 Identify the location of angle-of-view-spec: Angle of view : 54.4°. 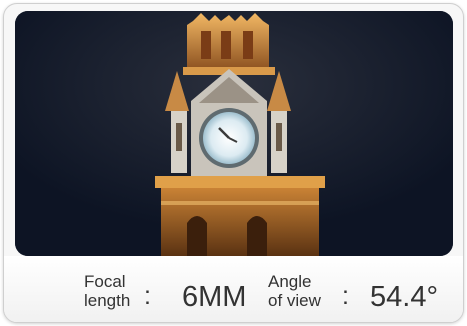
(361, 289).